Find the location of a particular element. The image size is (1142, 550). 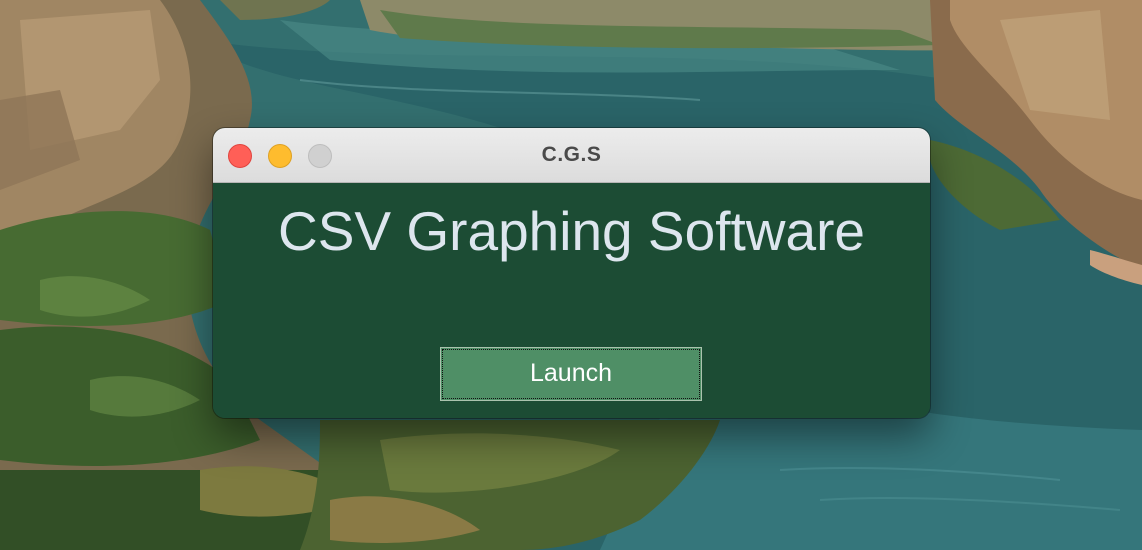

window-title: C.G.S is located at coordinates (571, 154).